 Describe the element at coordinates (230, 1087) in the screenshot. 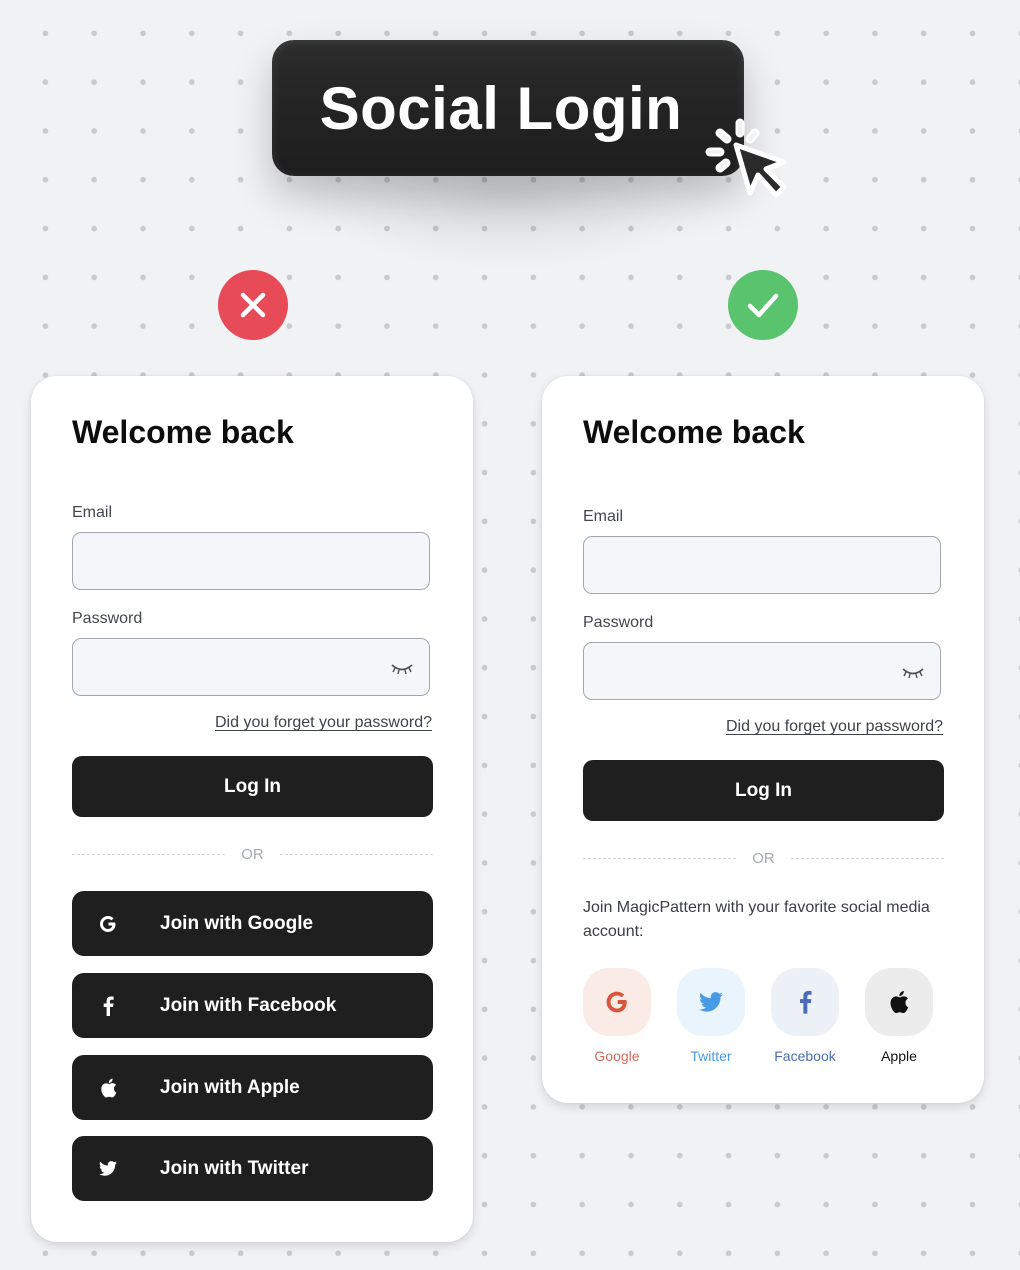

I see `join-with-apple-label: Join with Apple` at that location.